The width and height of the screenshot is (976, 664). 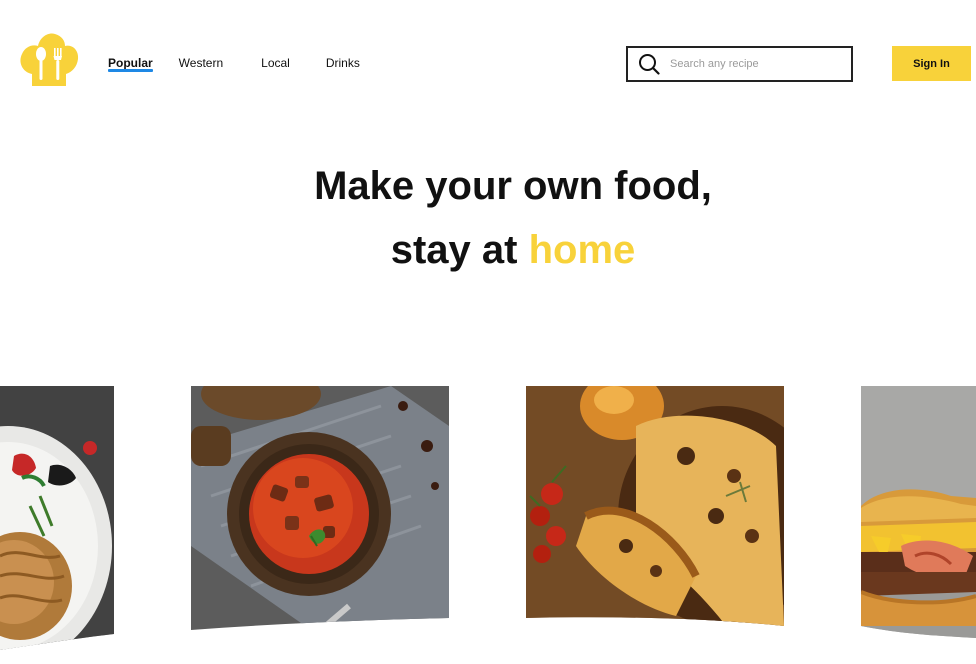 I want to click on main-nav: Popular Western Local Drinks, so click(x=234, y=64).